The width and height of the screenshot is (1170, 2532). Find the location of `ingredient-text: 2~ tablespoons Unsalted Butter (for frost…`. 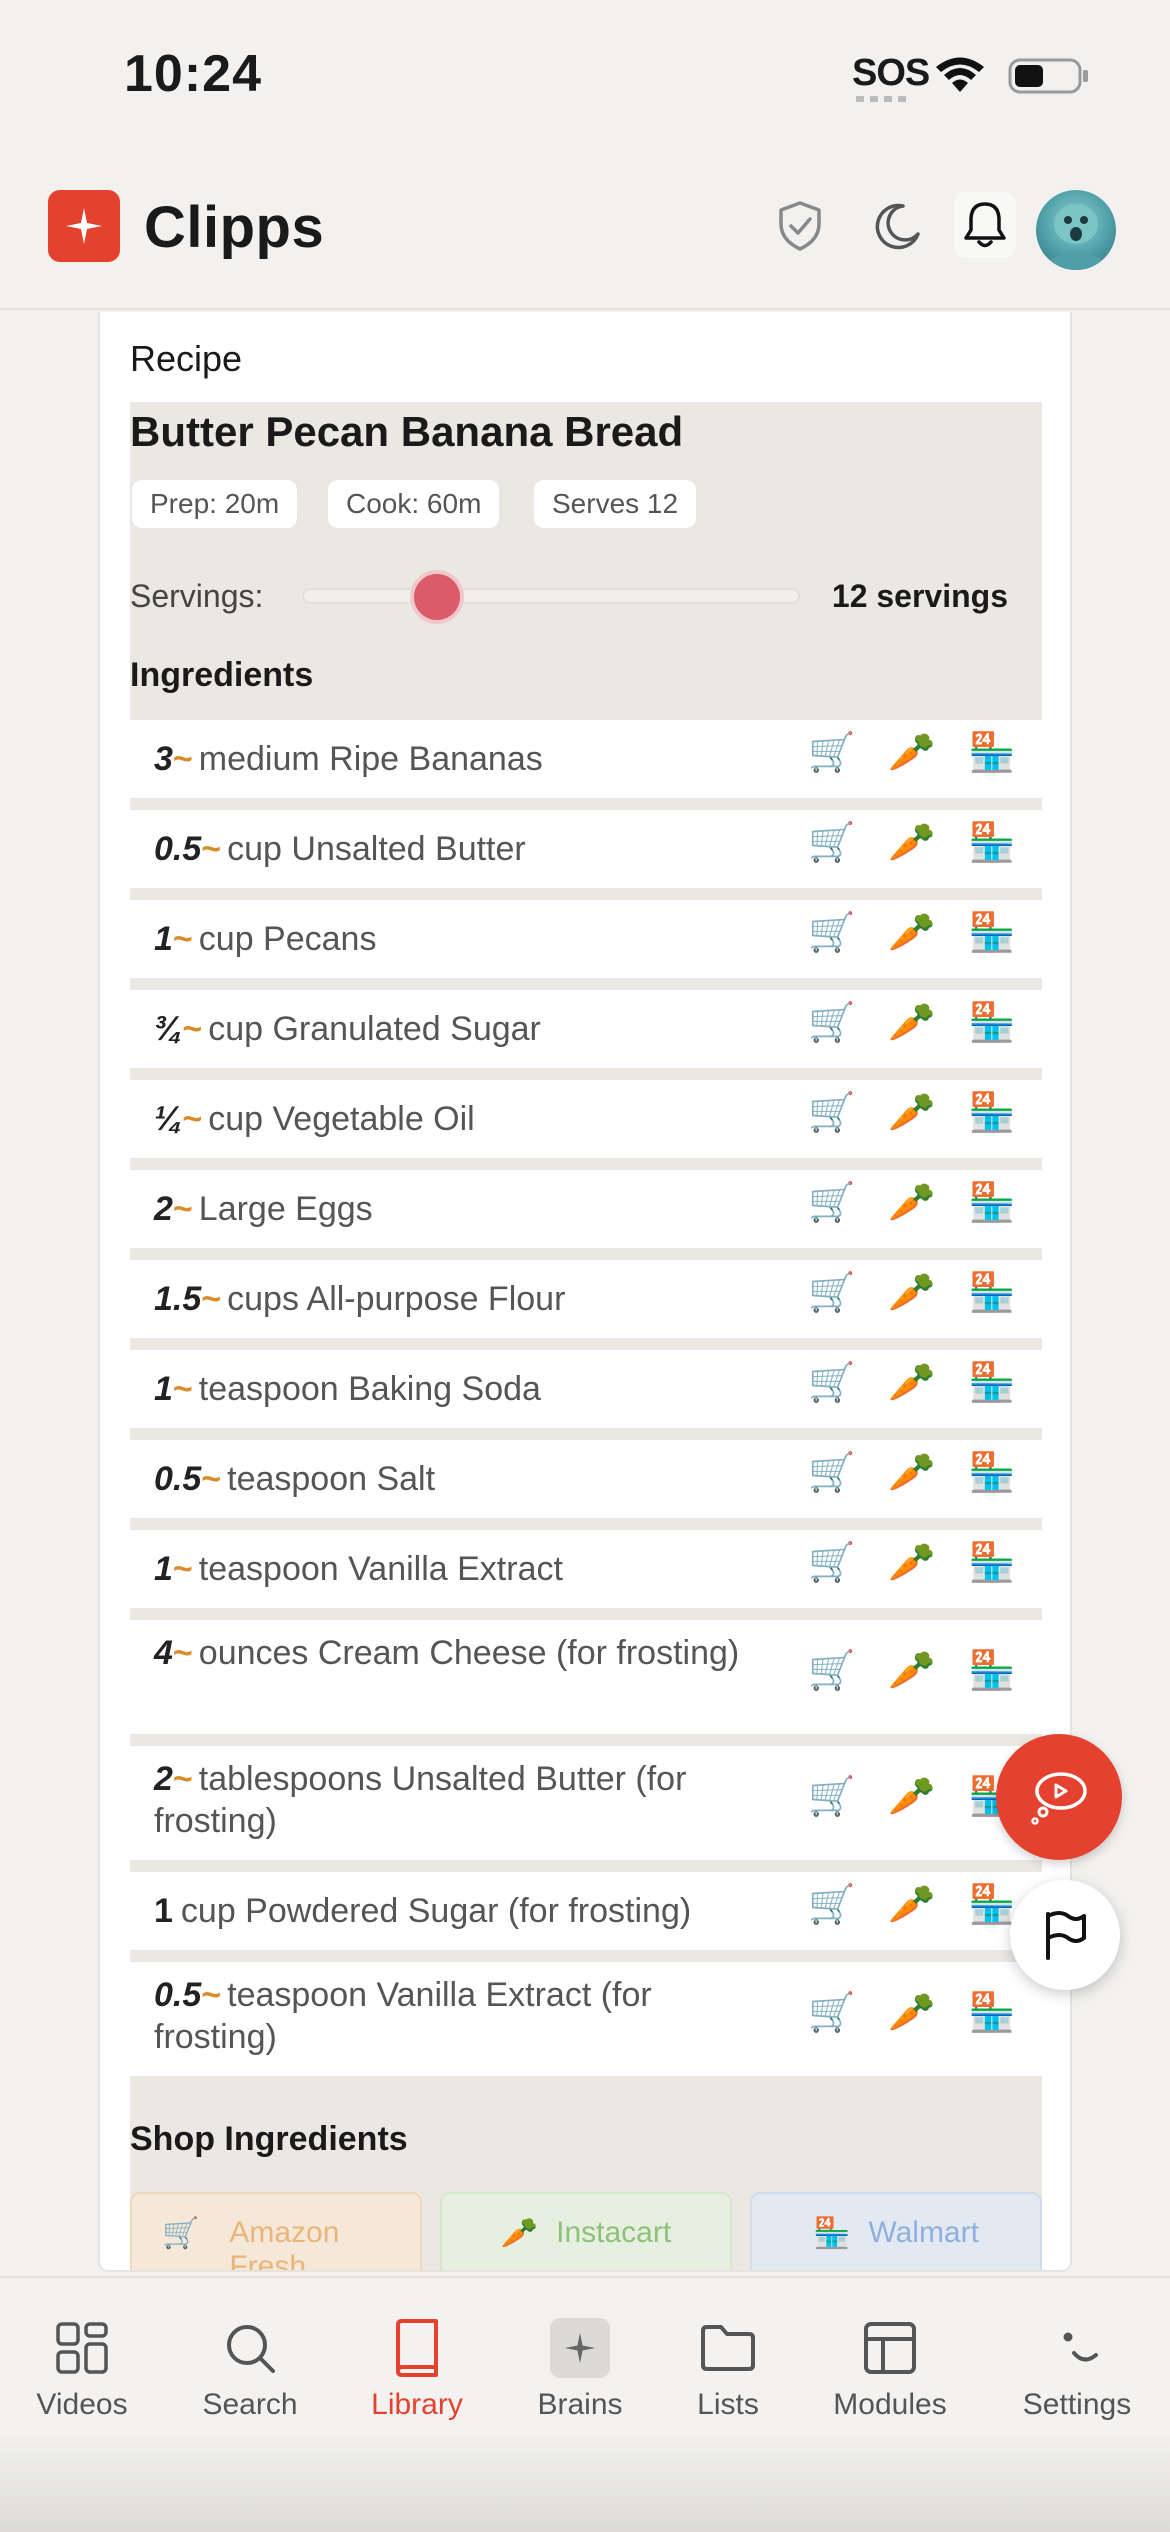

ingredient-text: 2~ tablespoons Unsalted Butter (for frost… is located at coordinates (454, 1800).